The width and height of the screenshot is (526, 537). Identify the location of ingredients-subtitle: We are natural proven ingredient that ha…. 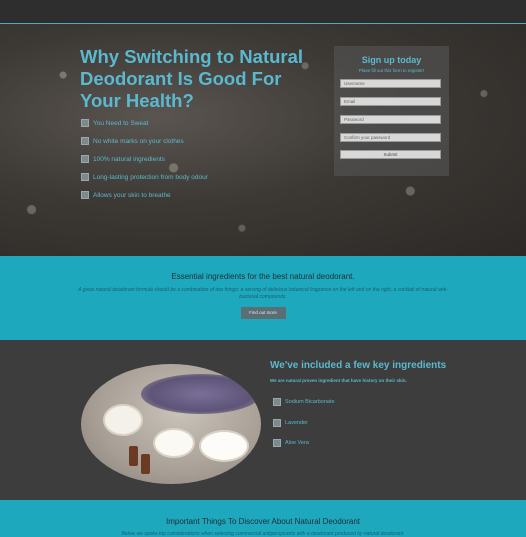
(338, 380).